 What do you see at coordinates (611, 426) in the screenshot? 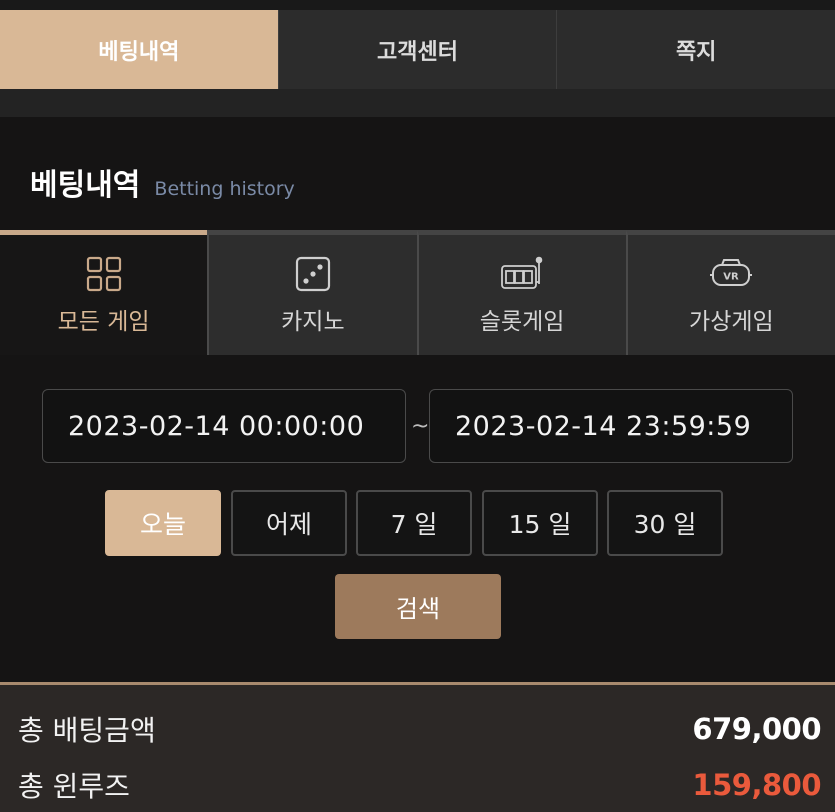
I see `end-date-field: 2023-02-14 23:59:59` at bounding box center [611, 426].